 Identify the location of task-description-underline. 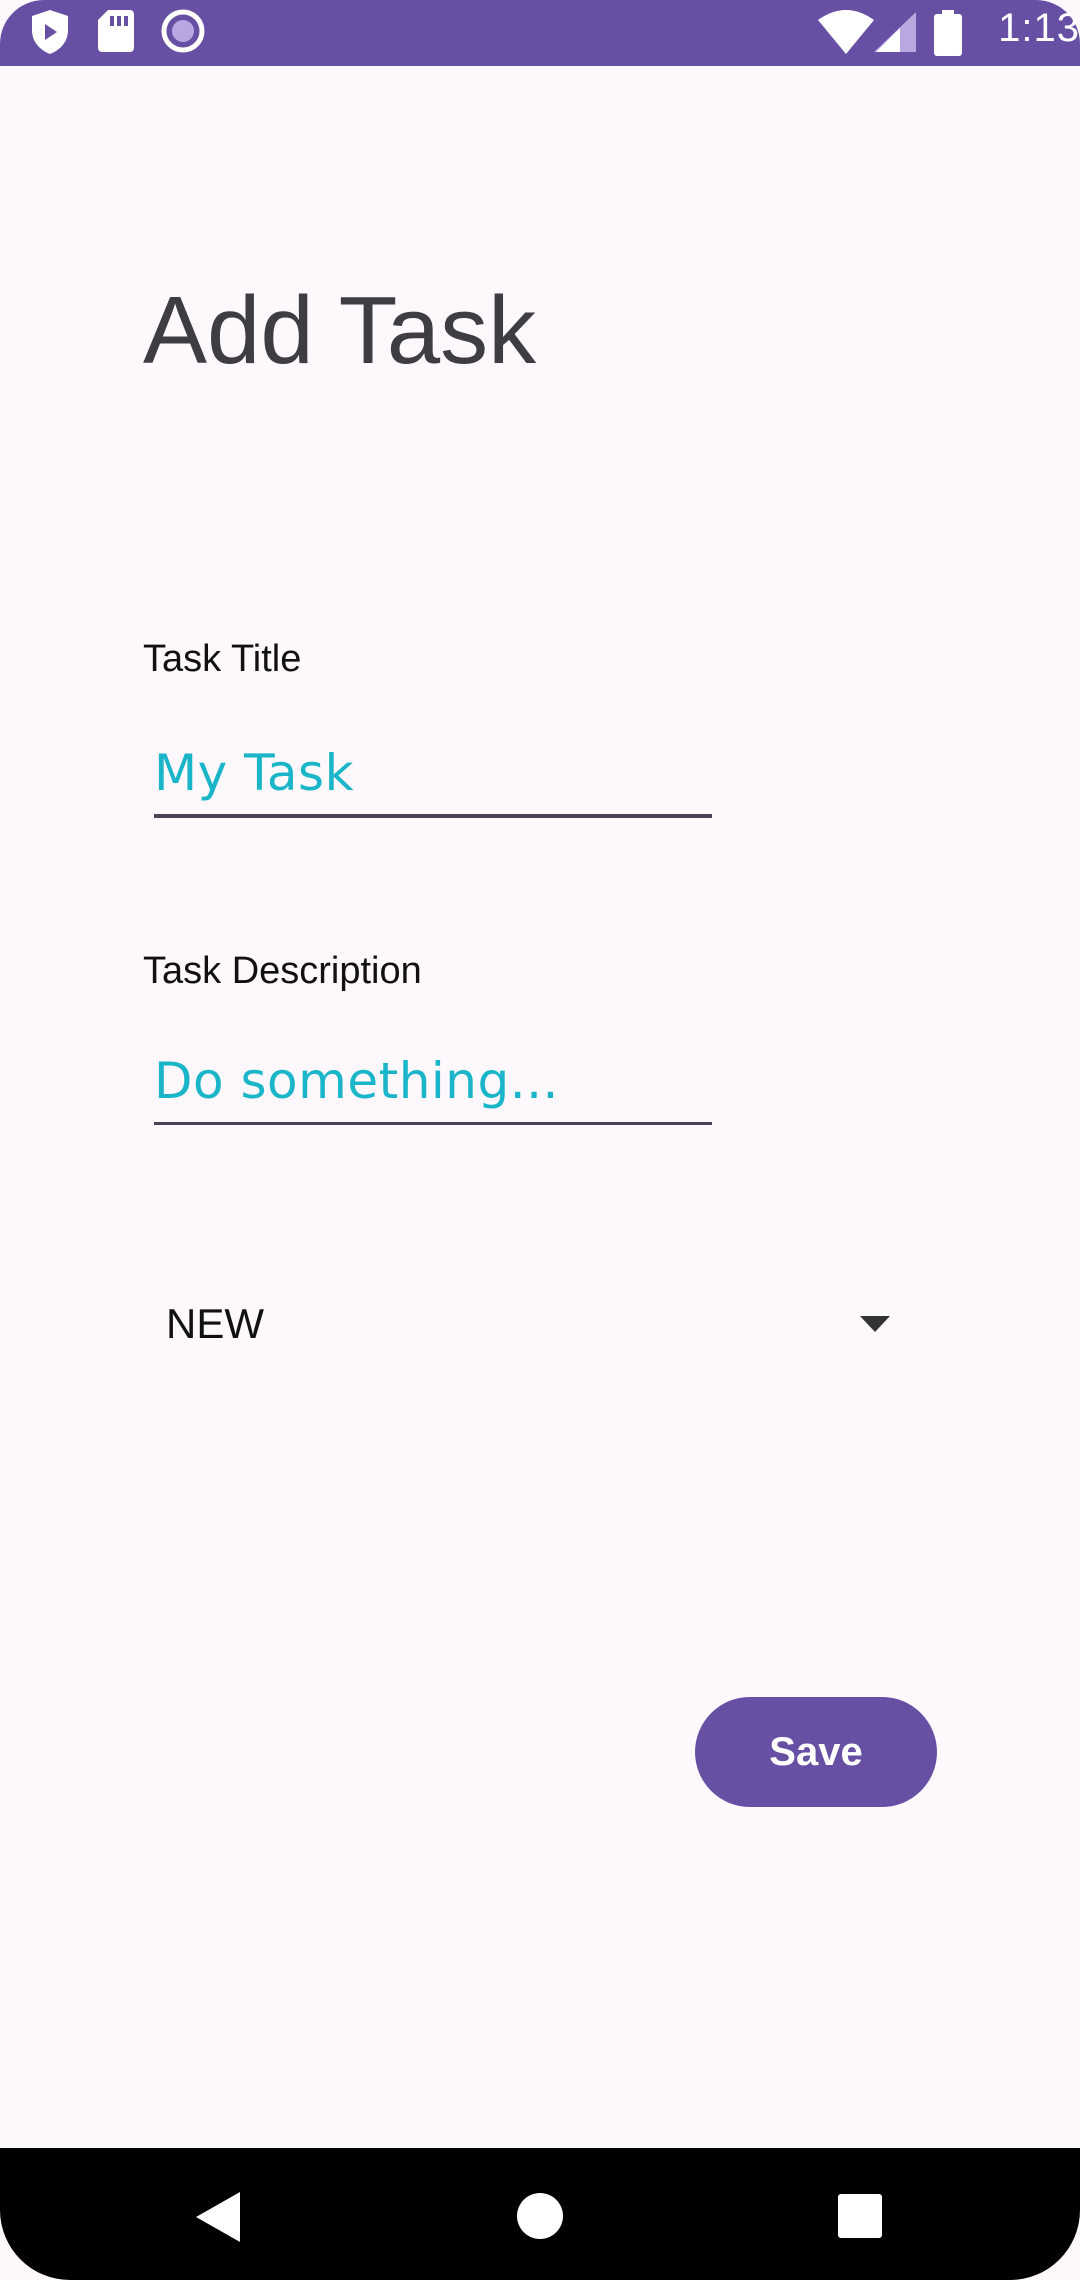
(433, 1123).